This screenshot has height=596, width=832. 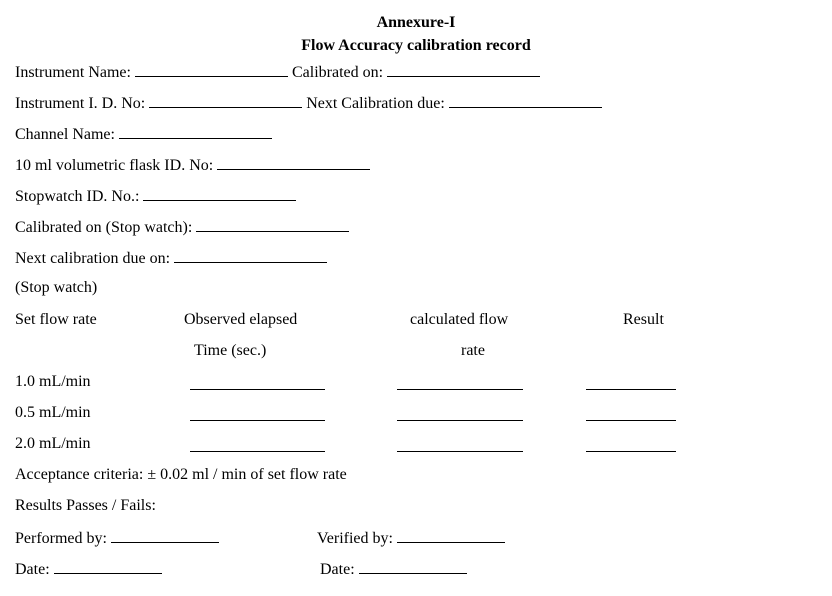 What do you see at coordinates (355, 538) in the screenshot?
I see `verified-by-label: Verified by:` at bounding box center [355, 538].